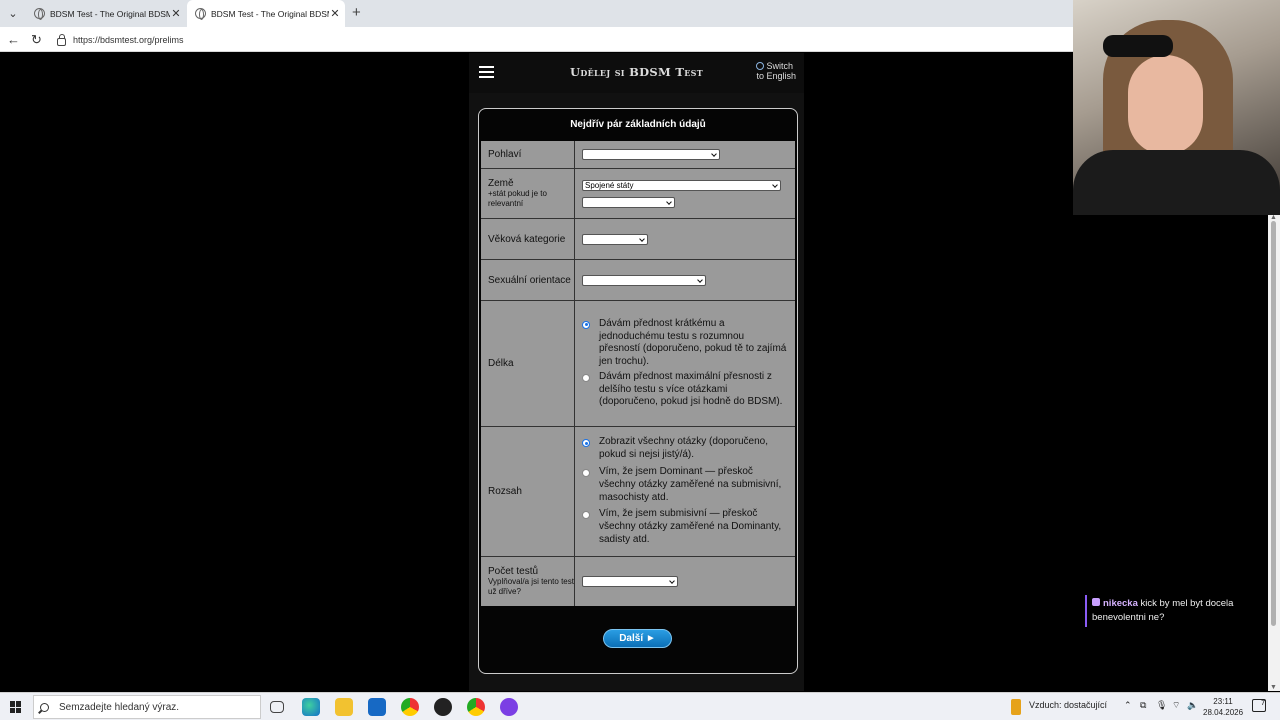  I want to click on switch-language-link: Switch to English, so click(776, 71).